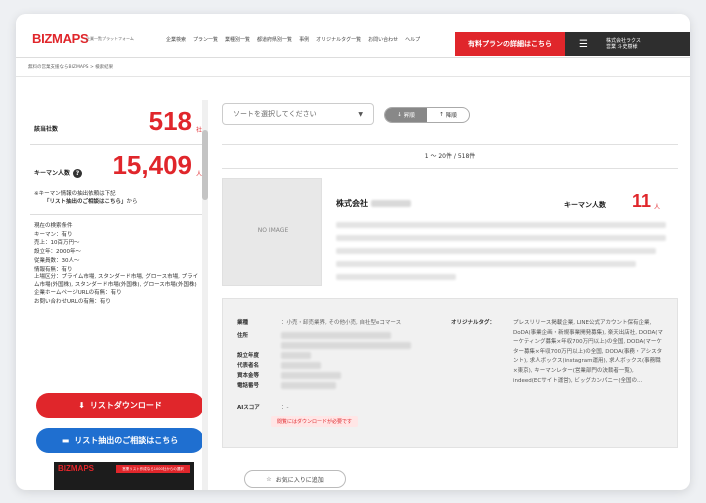  I want to click on detail-key: 設立年度, so click(248, 356).